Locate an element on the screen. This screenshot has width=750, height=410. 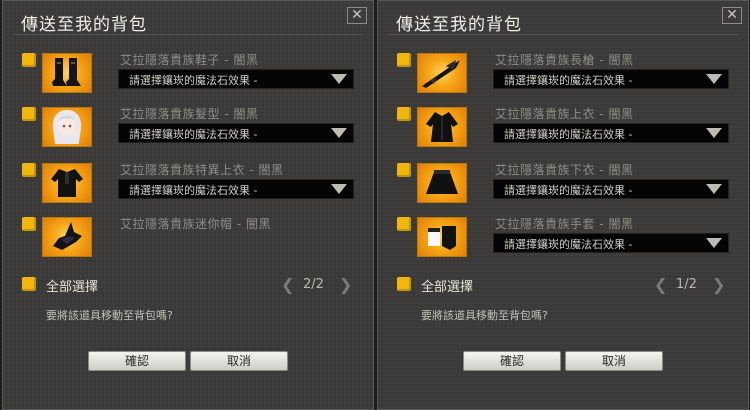
list-item: 艾拉隱落貴族長槍 - 闇黑 請選擇鑲崁的魔法石效果 - is located at coordinates (563, 79).